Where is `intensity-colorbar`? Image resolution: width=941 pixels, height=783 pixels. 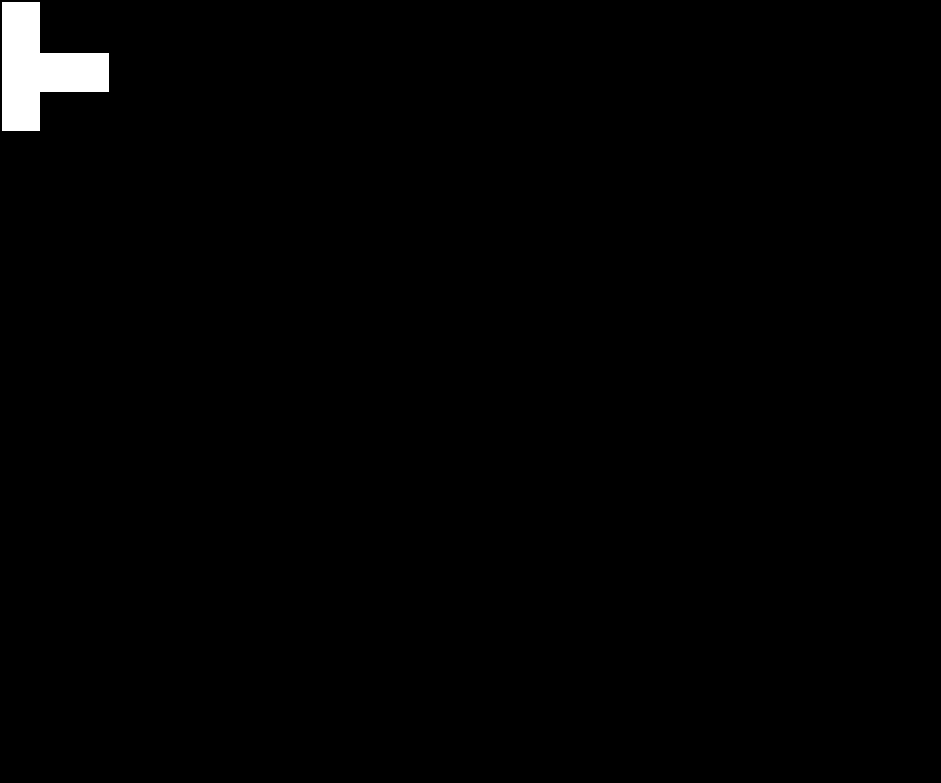
intensity-colorbar is located at coordinates (57, 72).